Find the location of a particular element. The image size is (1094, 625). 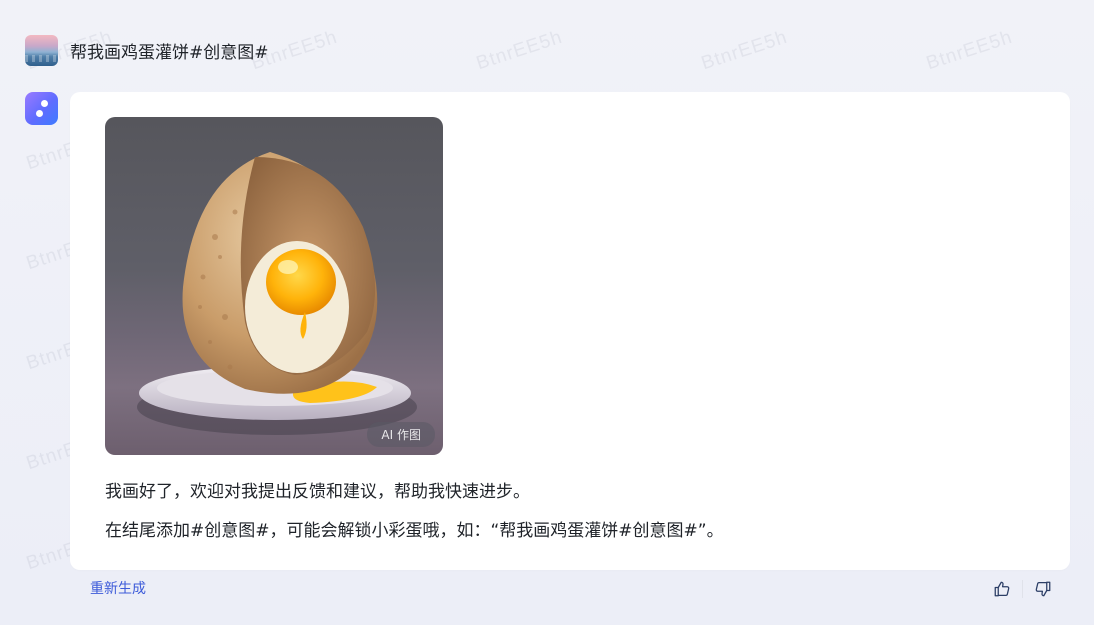

ai-generated-badge: AI 作图 is located at coordinates (401, 434).